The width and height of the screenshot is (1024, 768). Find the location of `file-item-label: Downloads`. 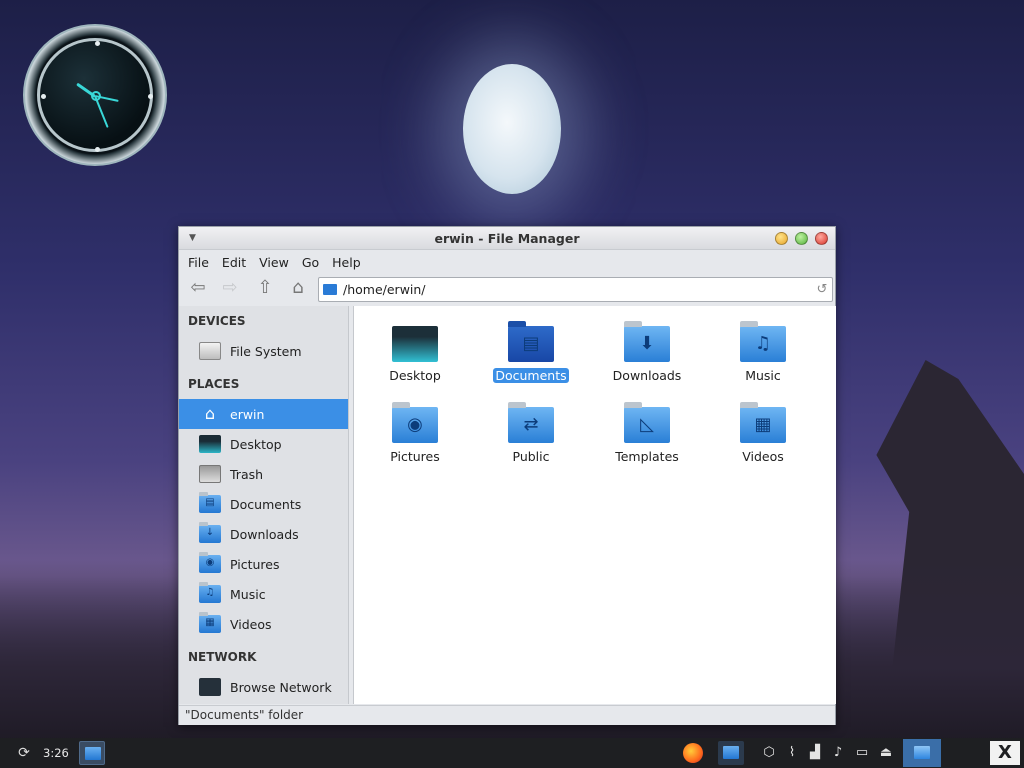

file-item-label: Downloads is located at coordinates (647, 375).